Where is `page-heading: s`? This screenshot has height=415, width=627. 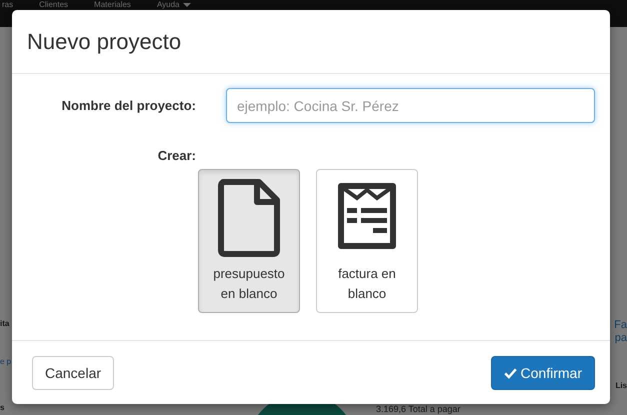 page-heading: s is located at coordinates (2, 408).